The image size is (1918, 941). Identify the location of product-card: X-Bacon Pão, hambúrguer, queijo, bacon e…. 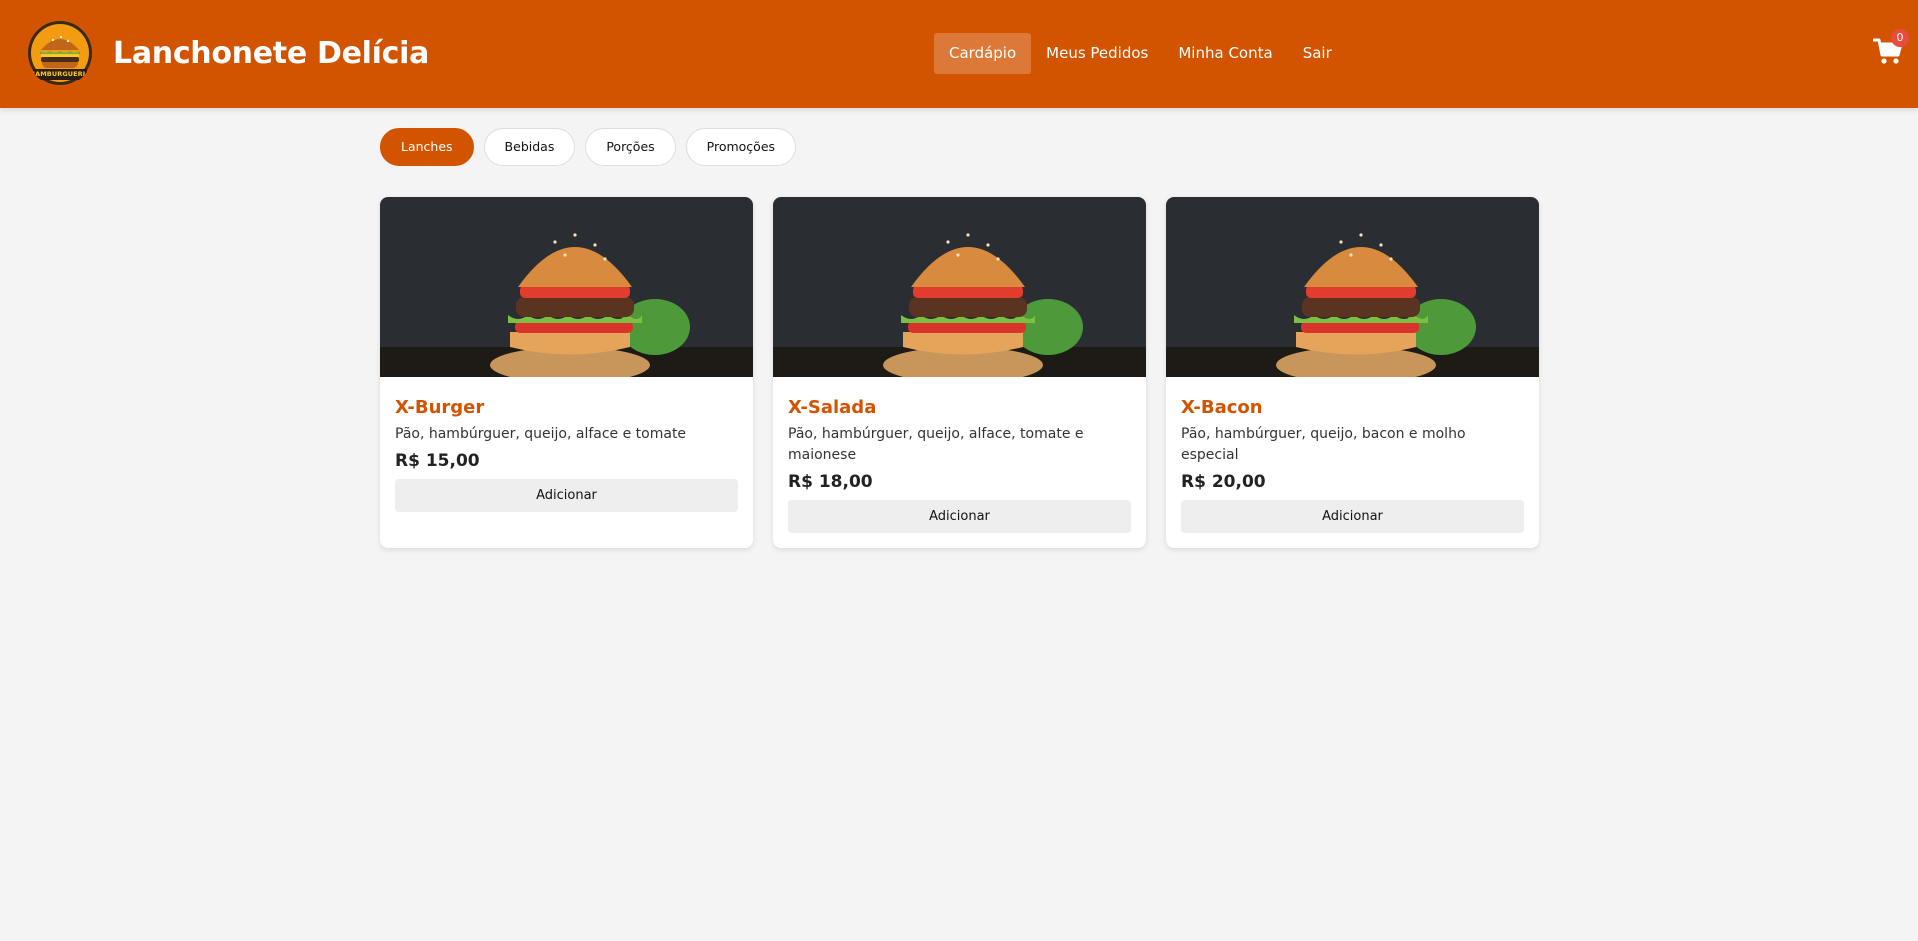
(1352, 372).